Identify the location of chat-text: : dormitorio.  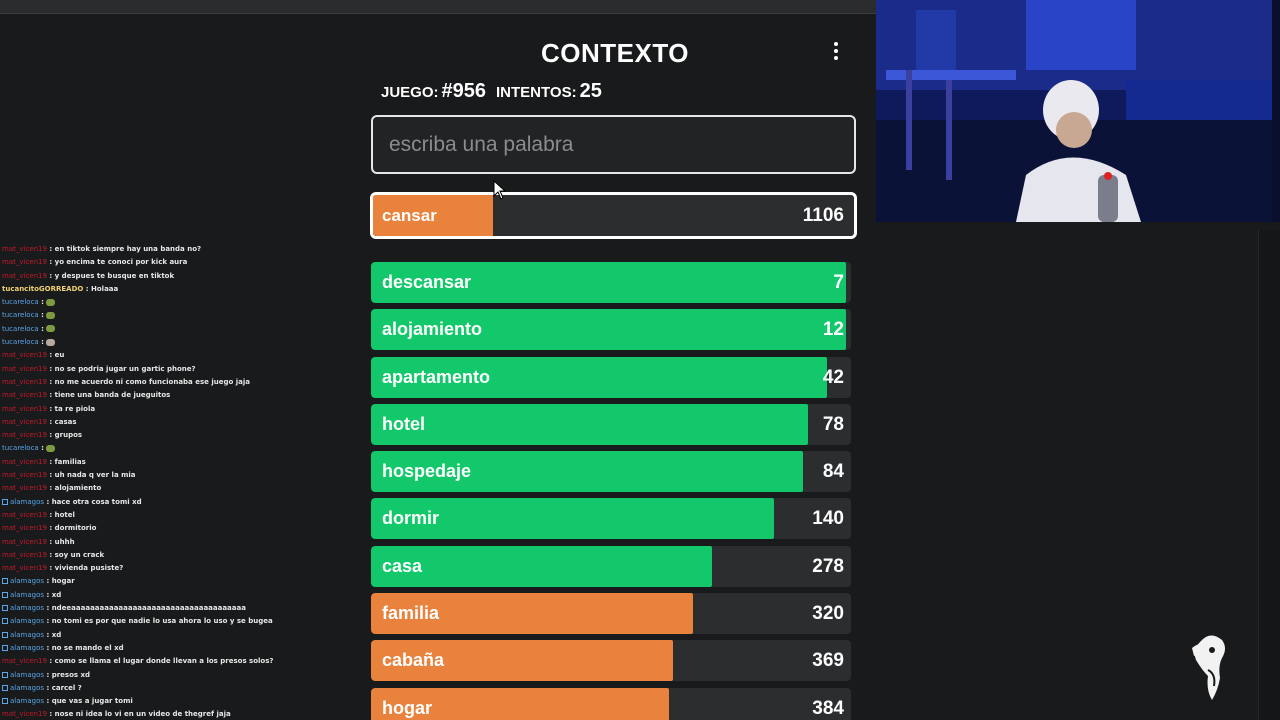
(73, 528).